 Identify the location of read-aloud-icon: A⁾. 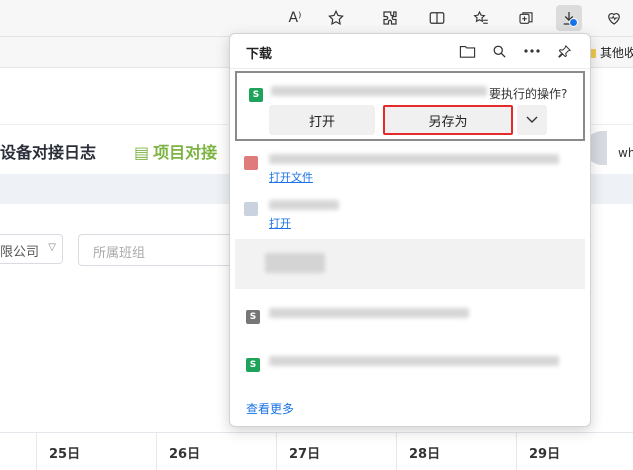
(295, 18).